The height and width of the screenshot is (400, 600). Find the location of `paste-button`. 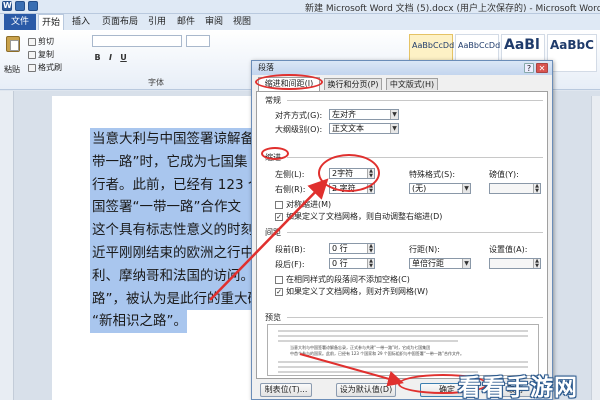

paste-button is located at coordinates (13, 48).